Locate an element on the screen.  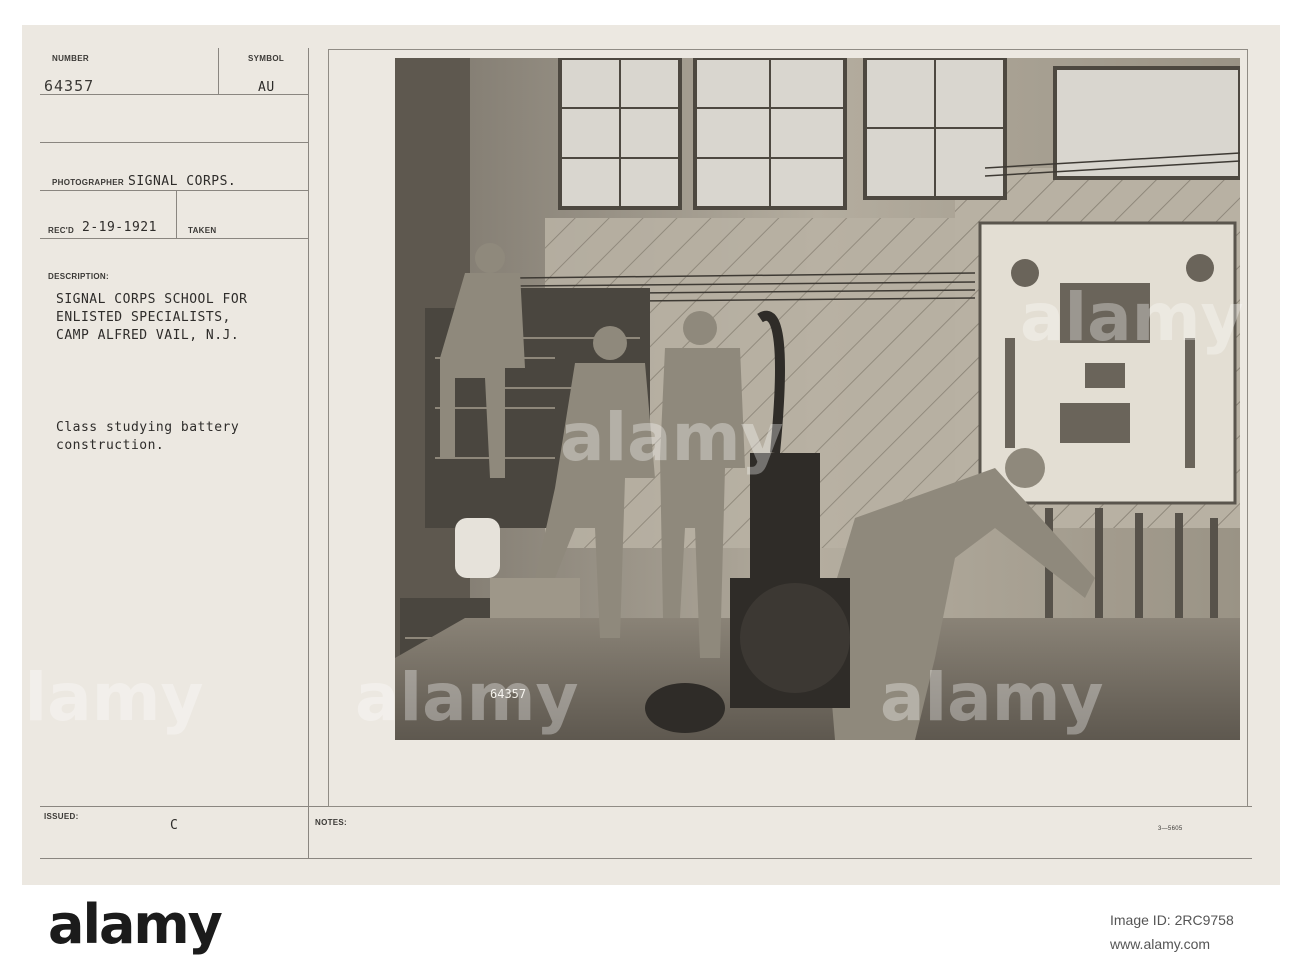
caption-line: Class studying battery is located at coordinates (148, 427).